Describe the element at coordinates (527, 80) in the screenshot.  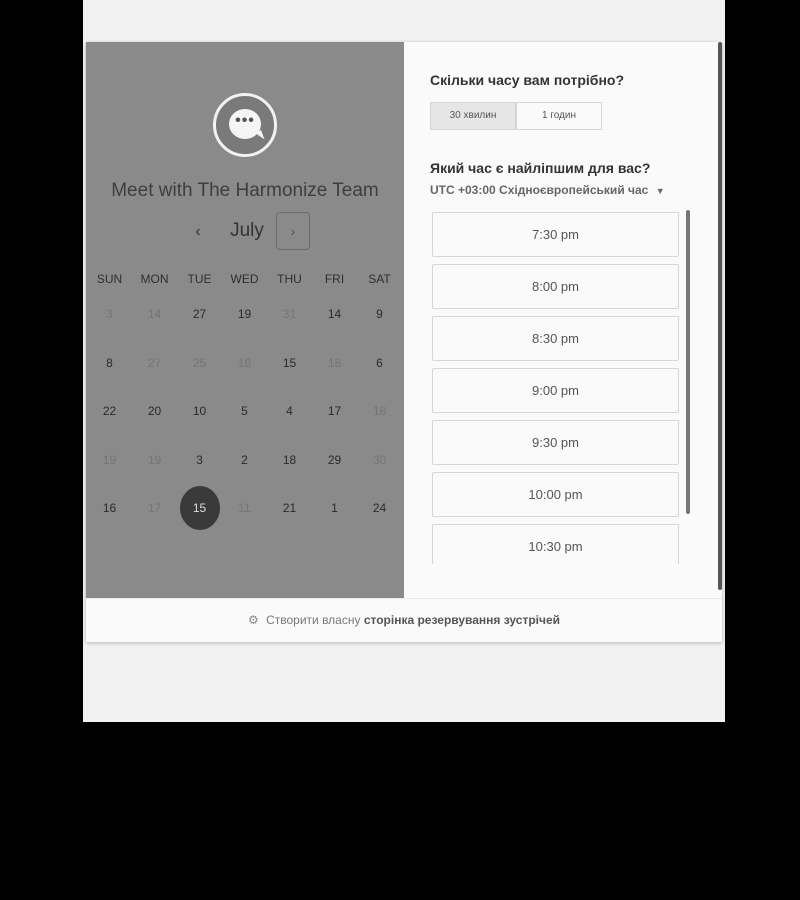
I see `duration-question: Скільки часу вам потрібно?` at that location.